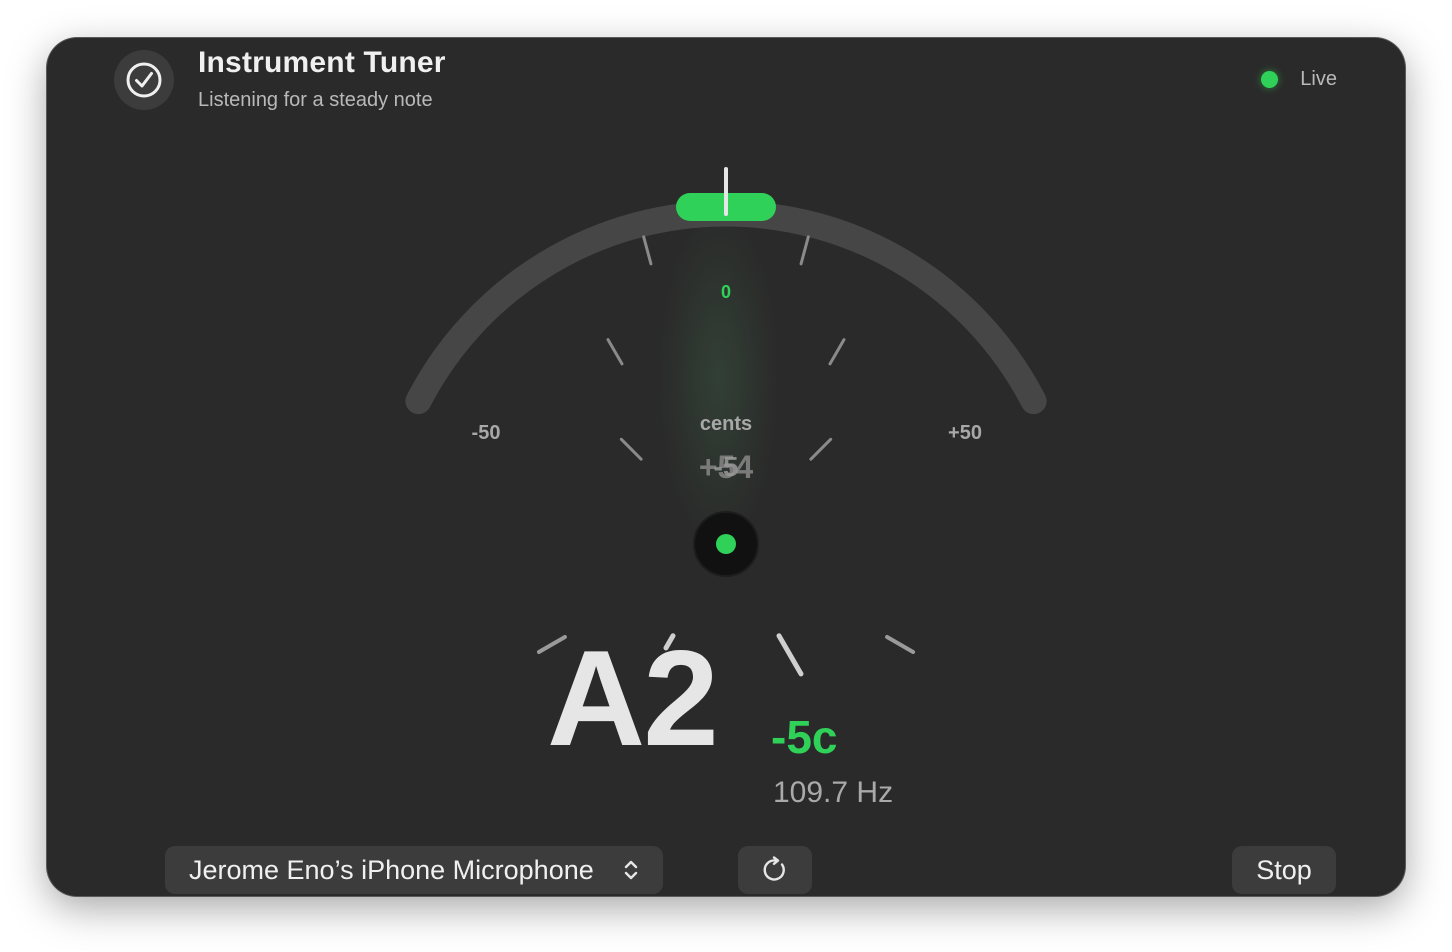 This screenshot has height=952, width=1452. Describe the element at coordinates (833, 792) in the screenshot. I see `frequency-readout: 109.7 Hz` at that location.